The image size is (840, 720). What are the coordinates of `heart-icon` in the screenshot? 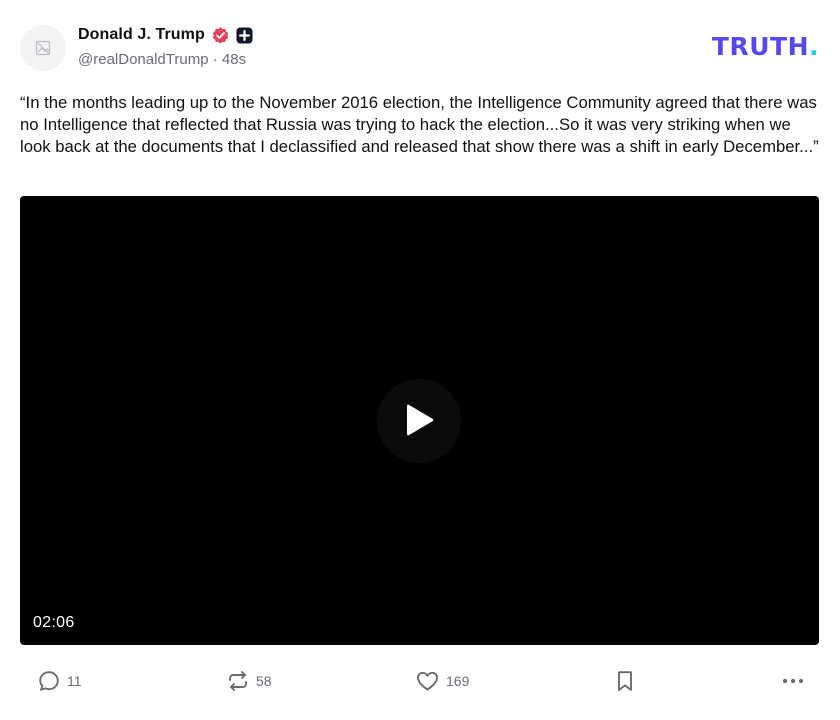 It's located at (427, 681).